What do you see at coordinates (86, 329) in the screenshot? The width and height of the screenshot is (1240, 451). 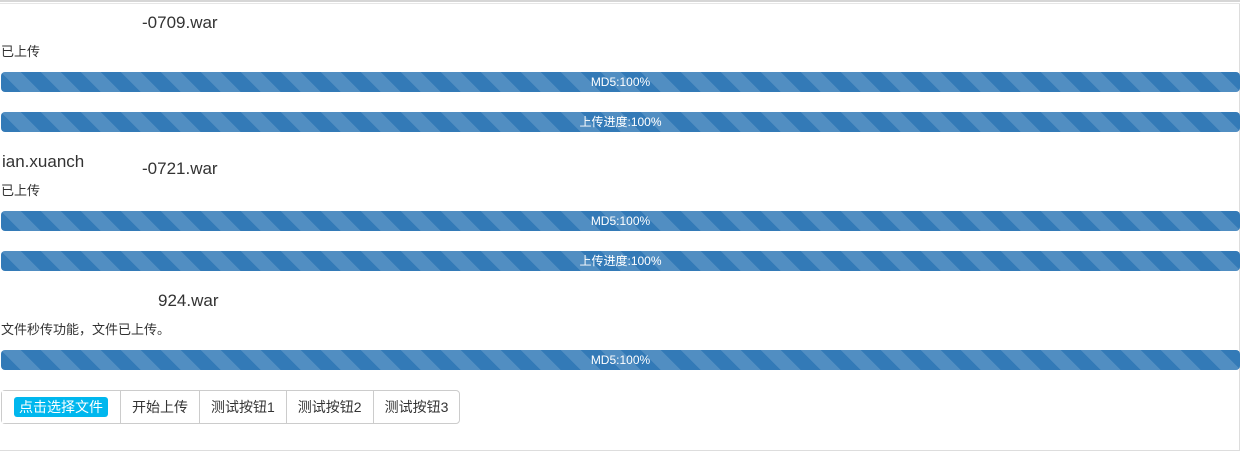 I see `file-status: 文件秒传功能，文件已上传。` at bounding box center [86, 329].